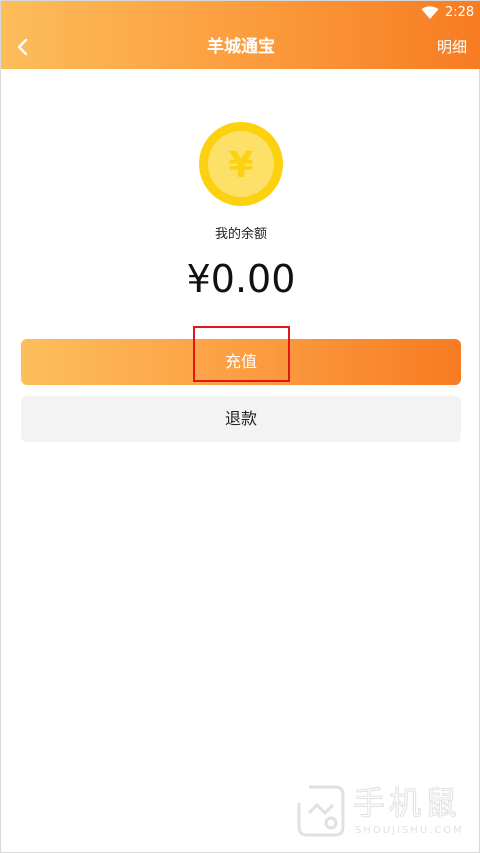 The height and width of the screenshot is (853, 480). What do you see at coordinates (23, 47) in the screenshot?
I see `chevron-left-icon` at bounding box center [23, 47].